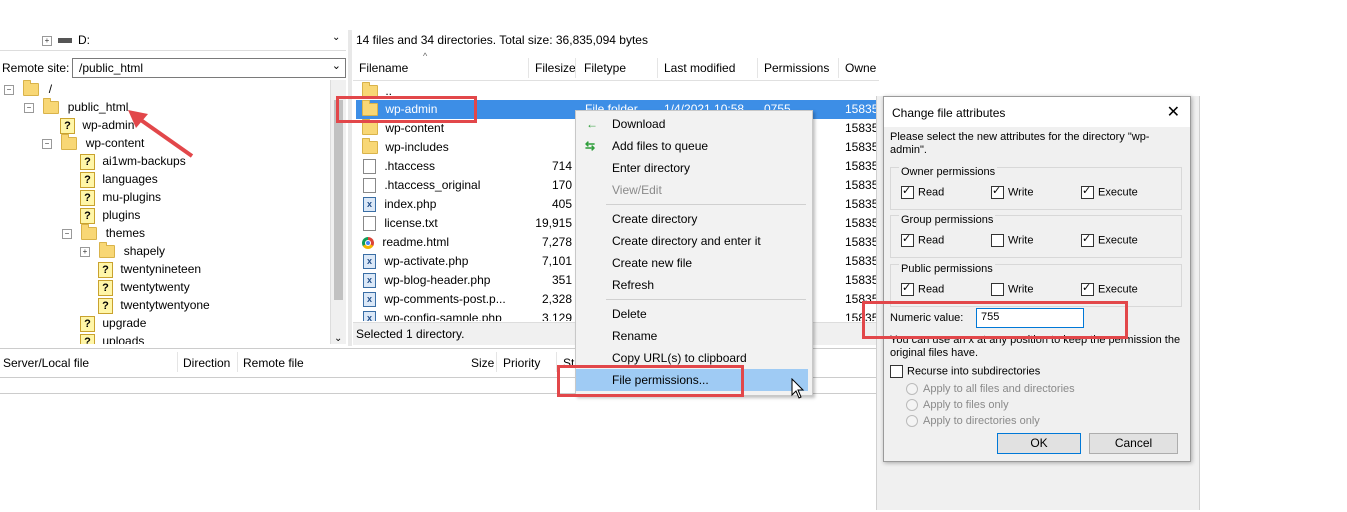  I want to click on owner-execute-checkbox: Execute, so click(1109, 191).